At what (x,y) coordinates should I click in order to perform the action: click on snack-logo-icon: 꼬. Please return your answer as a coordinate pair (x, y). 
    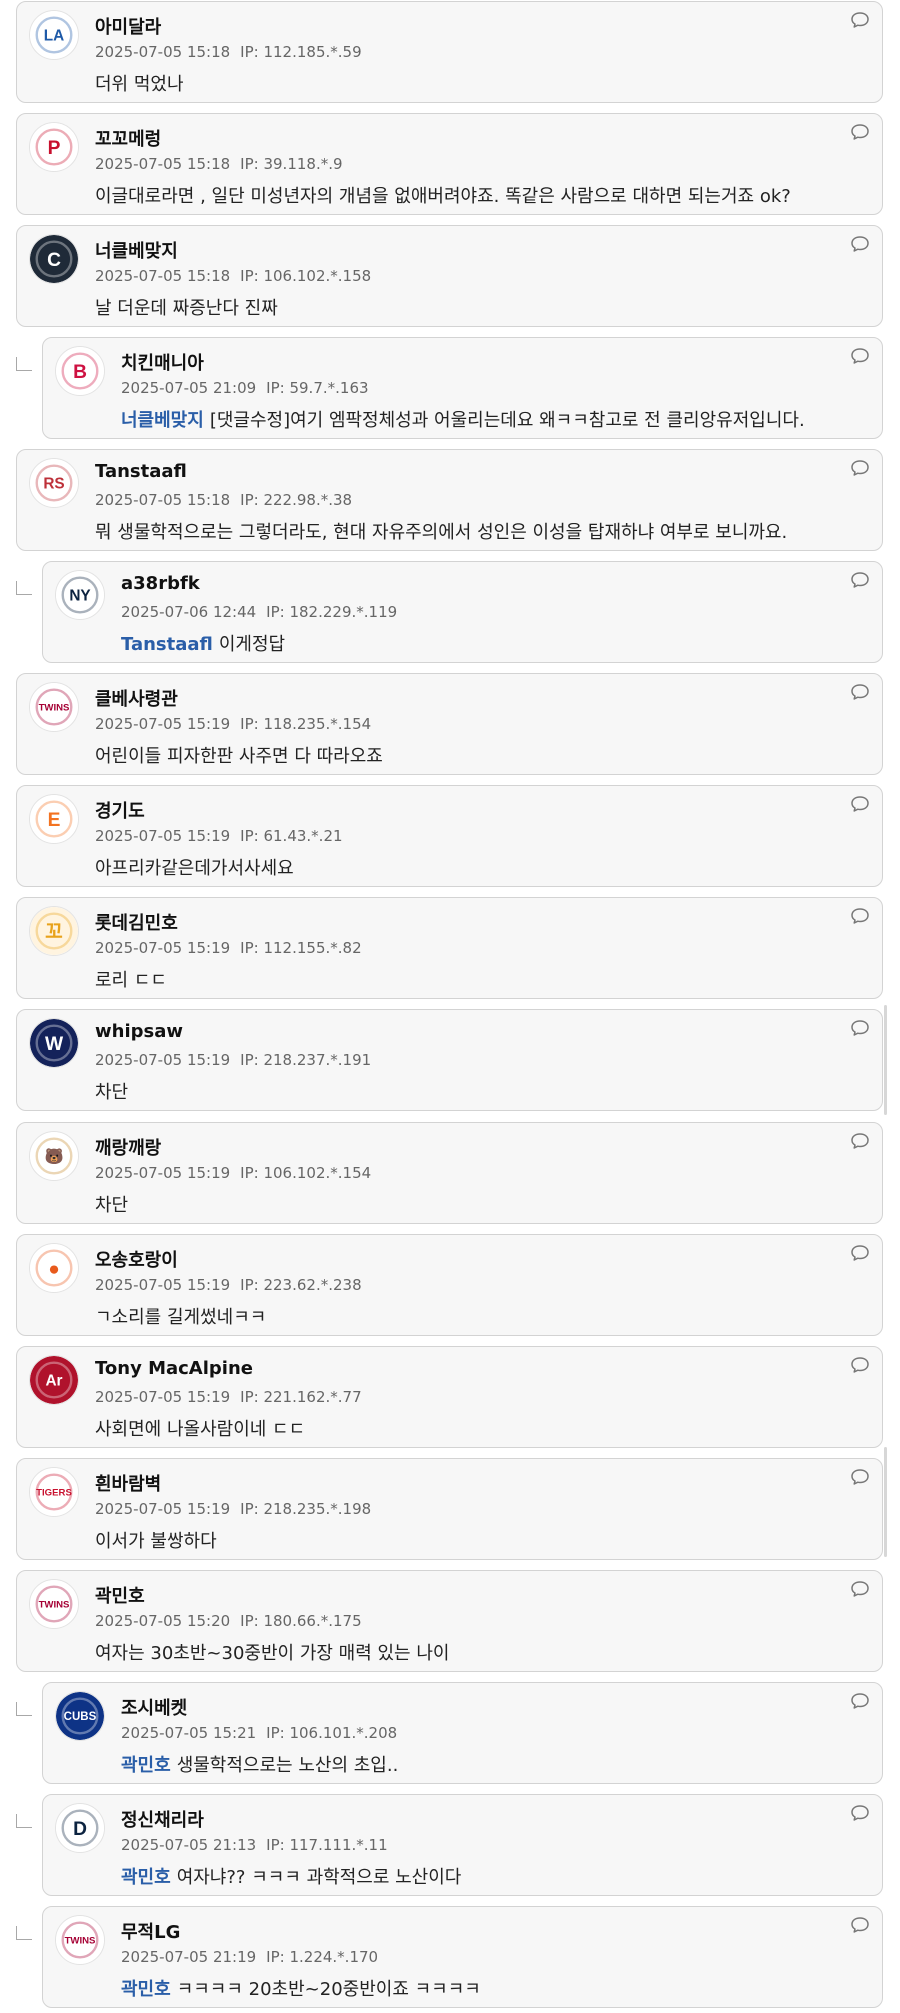
    Looking at the image, I should click on (54, 931).